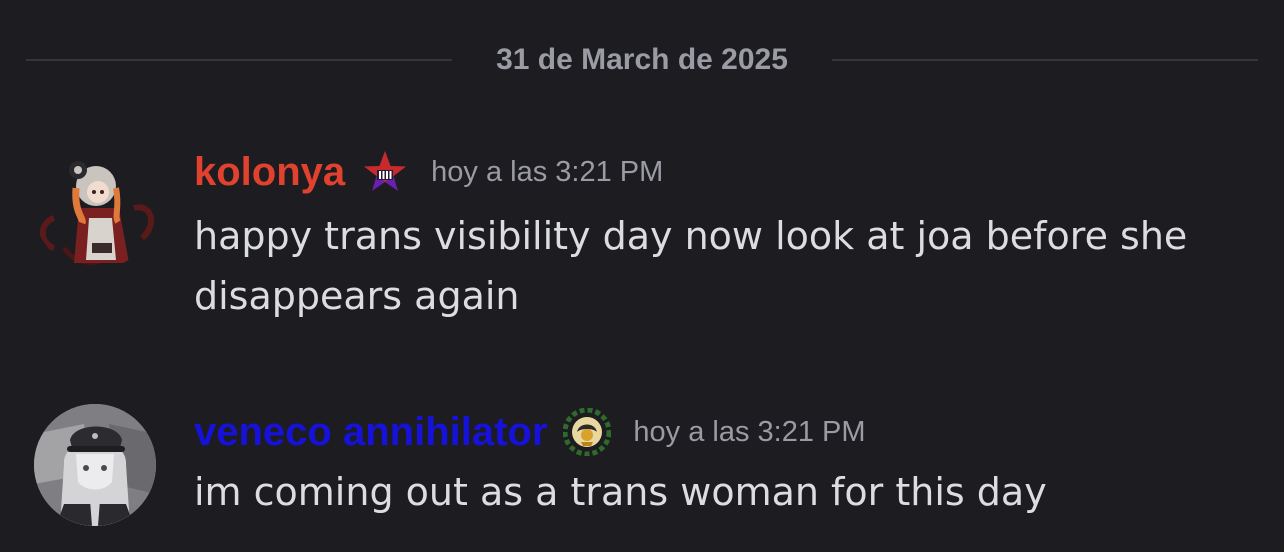  I want to click on grayscale-anime-avatar-icon, so click(95, 465).